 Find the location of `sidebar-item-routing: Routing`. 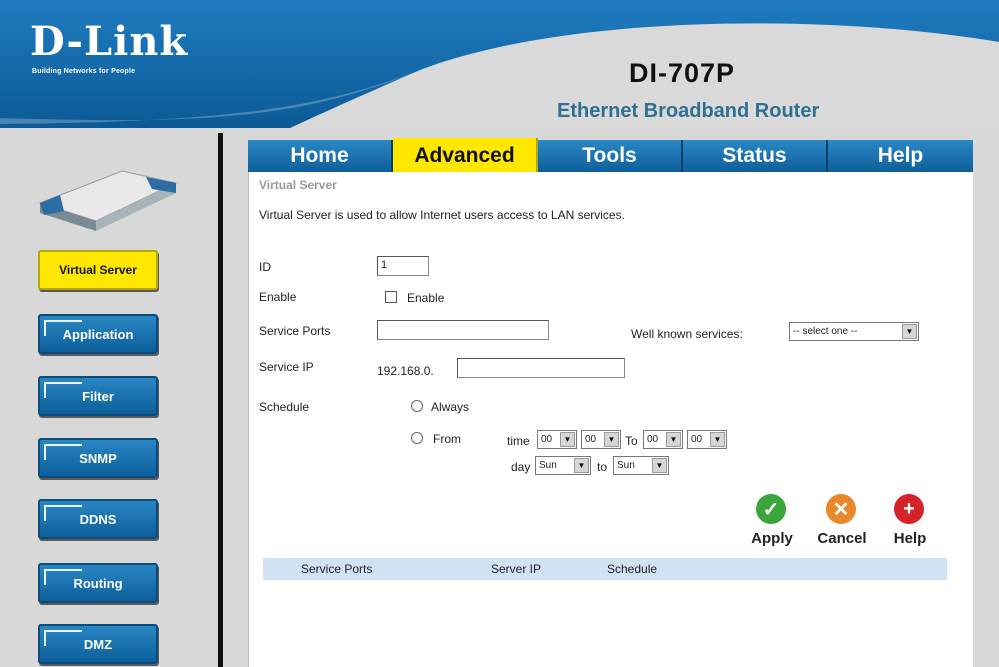

sidebar-item-routing: Routing is located at coordinates (98, 583).